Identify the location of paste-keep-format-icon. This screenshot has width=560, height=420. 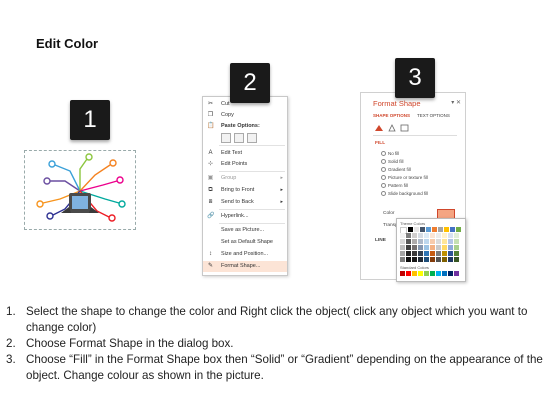
(226, 138).